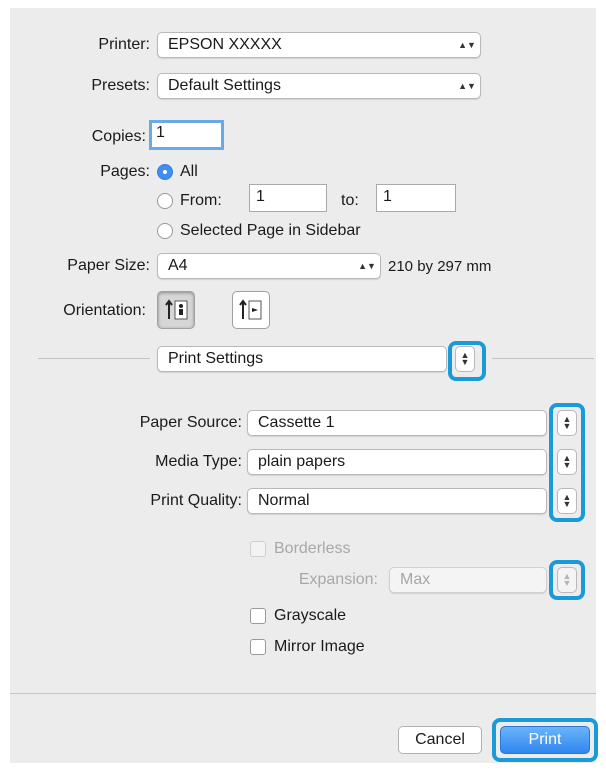 This screenshot has height=773, width=606. What do you see at coordinates (118, 136) in the screenshot?
I see `copies-label: Copies:` at bounding box center [118, 136].